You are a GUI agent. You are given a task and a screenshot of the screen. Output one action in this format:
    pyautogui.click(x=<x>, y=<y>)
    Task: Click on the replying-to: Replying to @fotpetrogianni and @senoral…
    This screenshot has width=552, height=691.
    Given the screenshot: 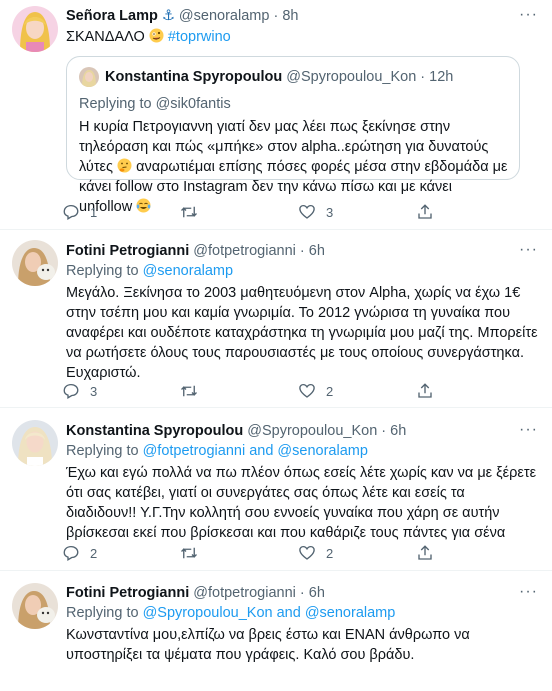 What is the action you would take?
    pyautogui.click(x=217, y=451)
    